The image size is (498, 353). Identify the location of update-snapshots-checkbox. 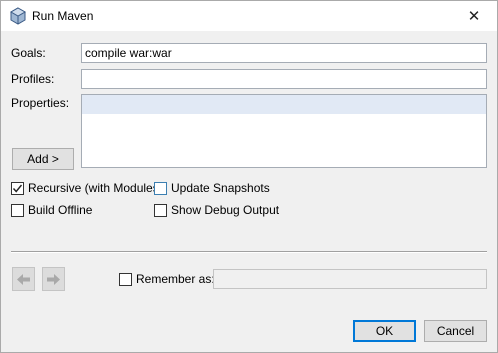
(160, 188).